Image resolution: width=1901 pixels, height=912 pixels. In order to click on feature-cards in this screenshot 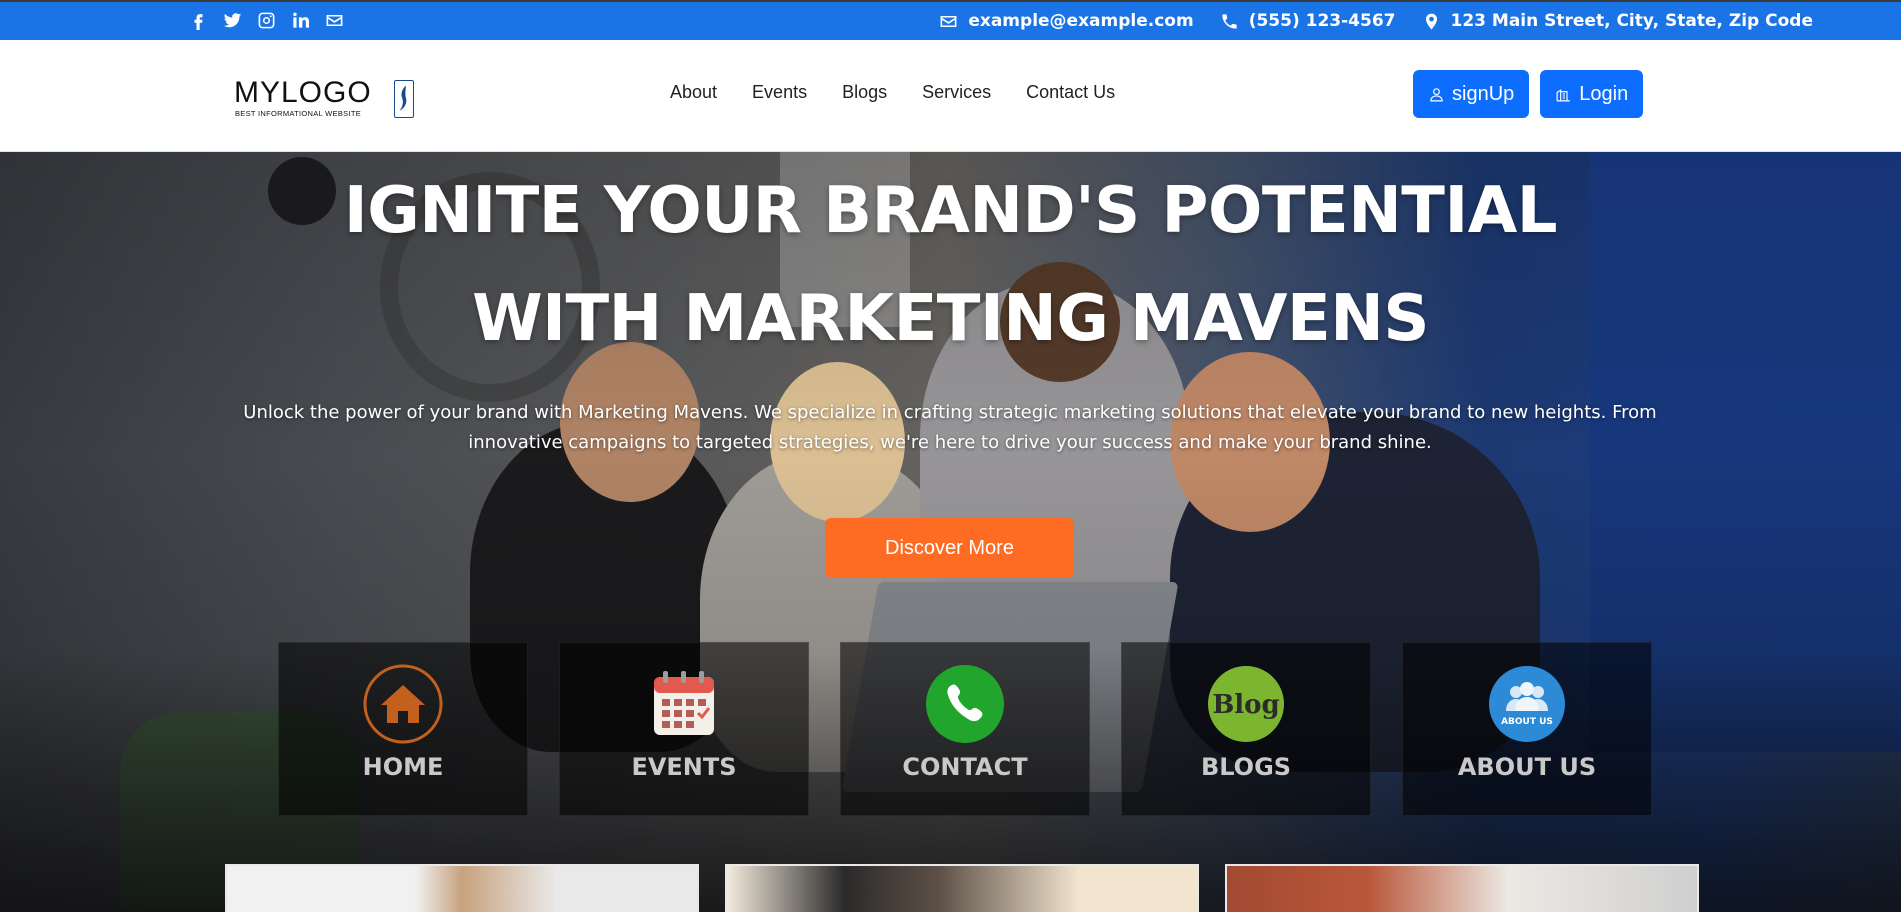, I will do `click(962, 888)`.